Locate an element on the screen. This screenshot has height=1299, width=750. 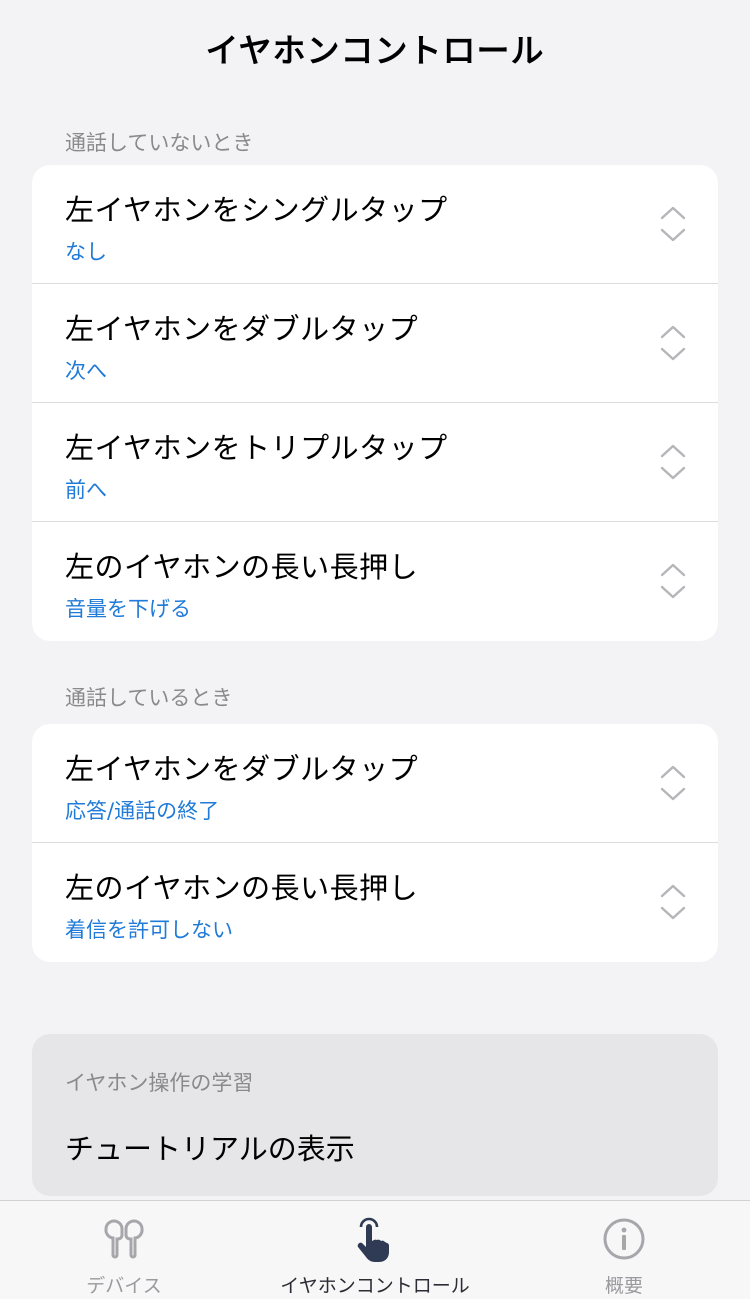
tab-devices: デバイス is located at coordinates (124, 1250).